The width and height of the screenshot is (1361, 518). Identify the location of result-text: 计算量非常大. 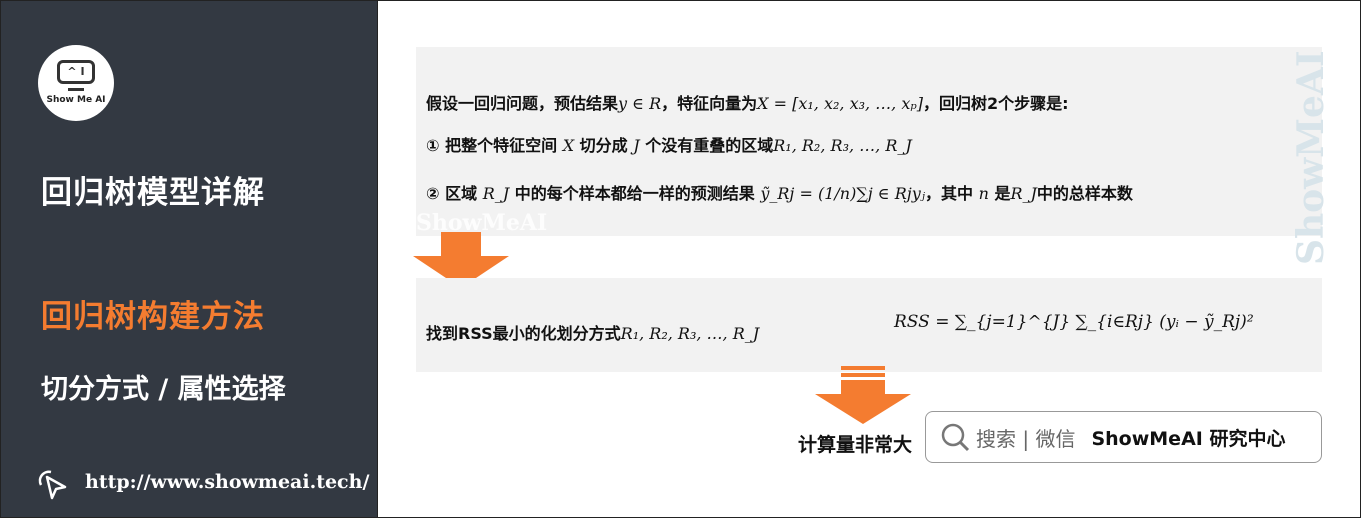
(855, 445).